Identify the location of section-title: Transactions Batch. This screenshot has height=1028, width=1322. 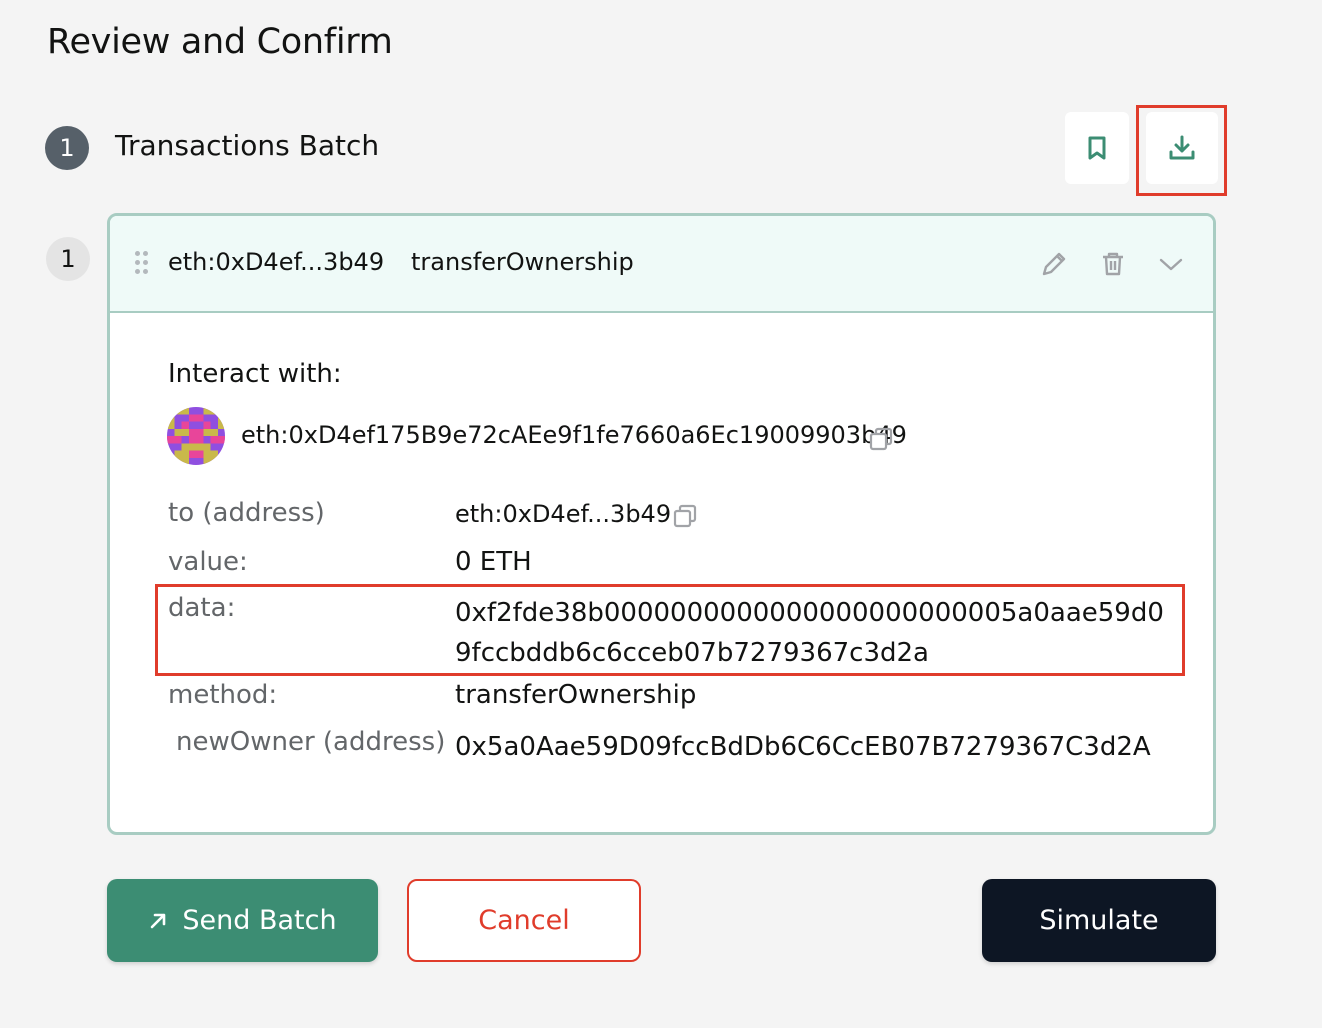
(247, 145).